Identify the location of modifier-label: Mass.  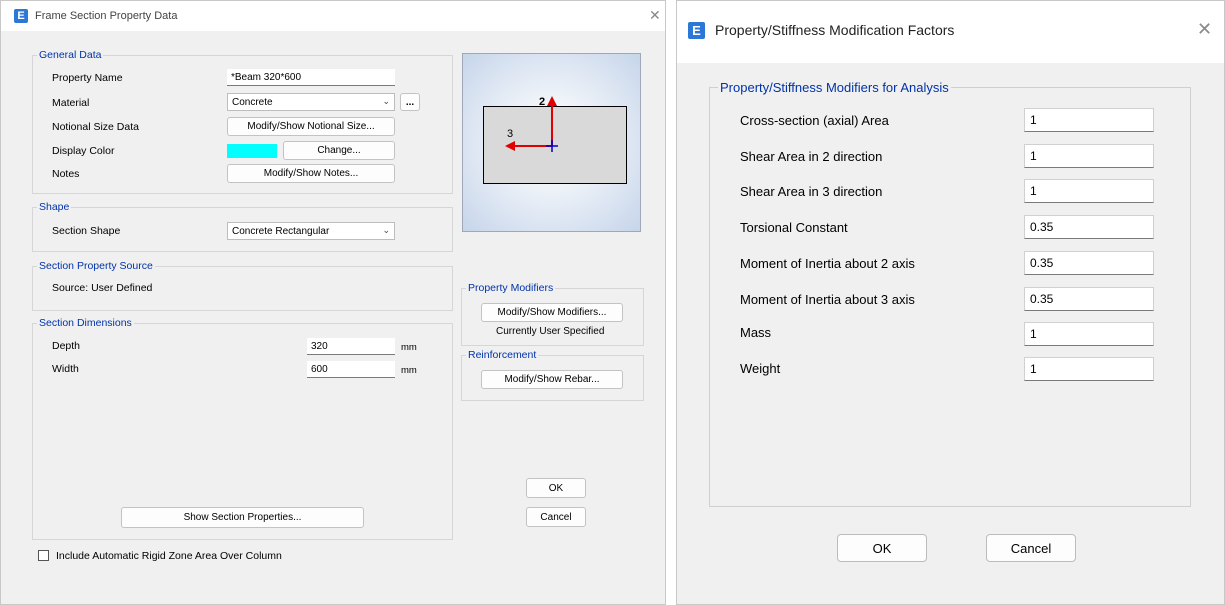
(756, 332).